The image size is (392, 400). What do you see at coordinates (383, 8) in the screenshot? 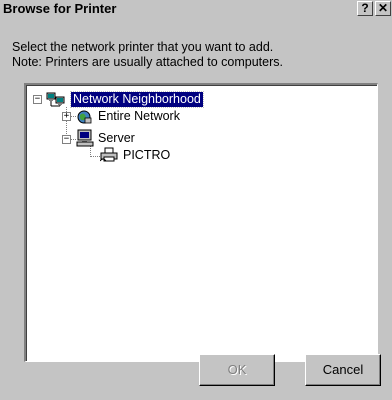
I see `close-button: ✕` at bounding box center [383, 8].